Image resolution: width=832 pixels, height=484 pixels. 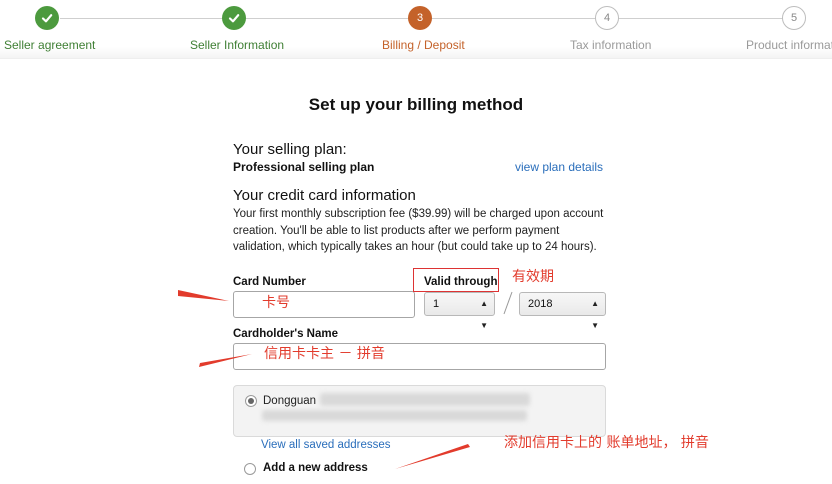 What do you see at coordinates (611, 45) in the screenshot?
I see `step-4-label: Tax information` at bounding box center [611, 45].